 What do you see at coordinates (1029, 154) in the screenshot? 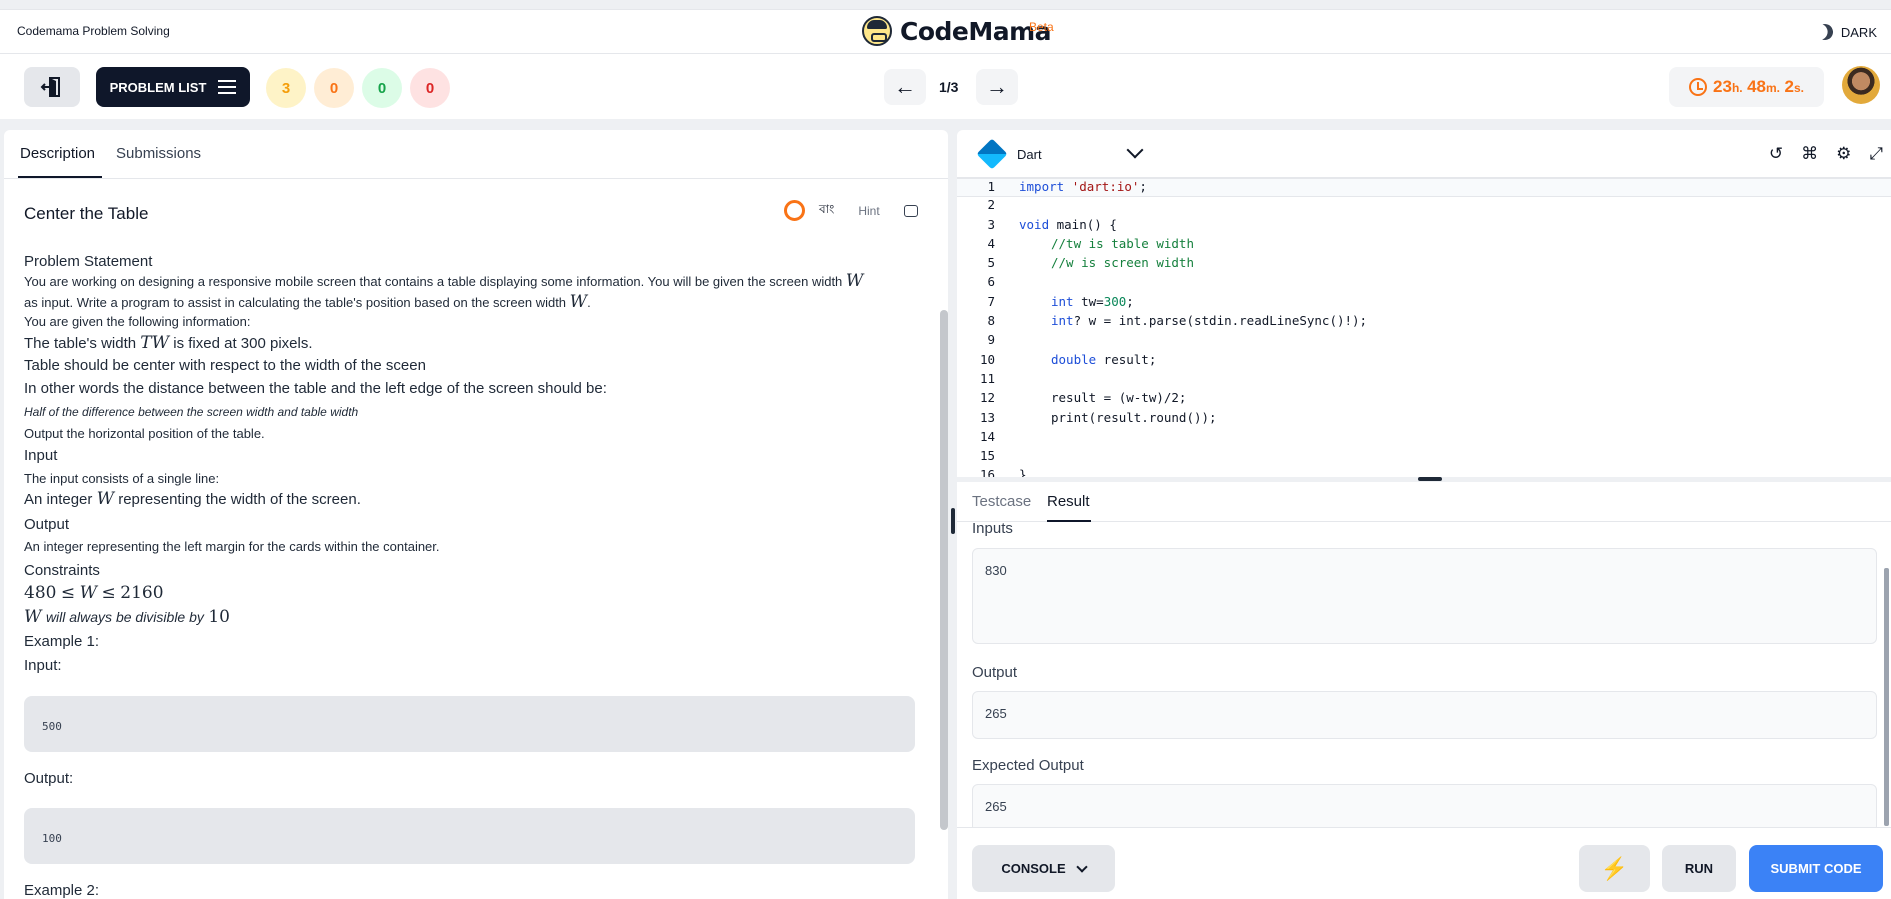
I see `language-select: Dart` at bounding box center [1029, 154].